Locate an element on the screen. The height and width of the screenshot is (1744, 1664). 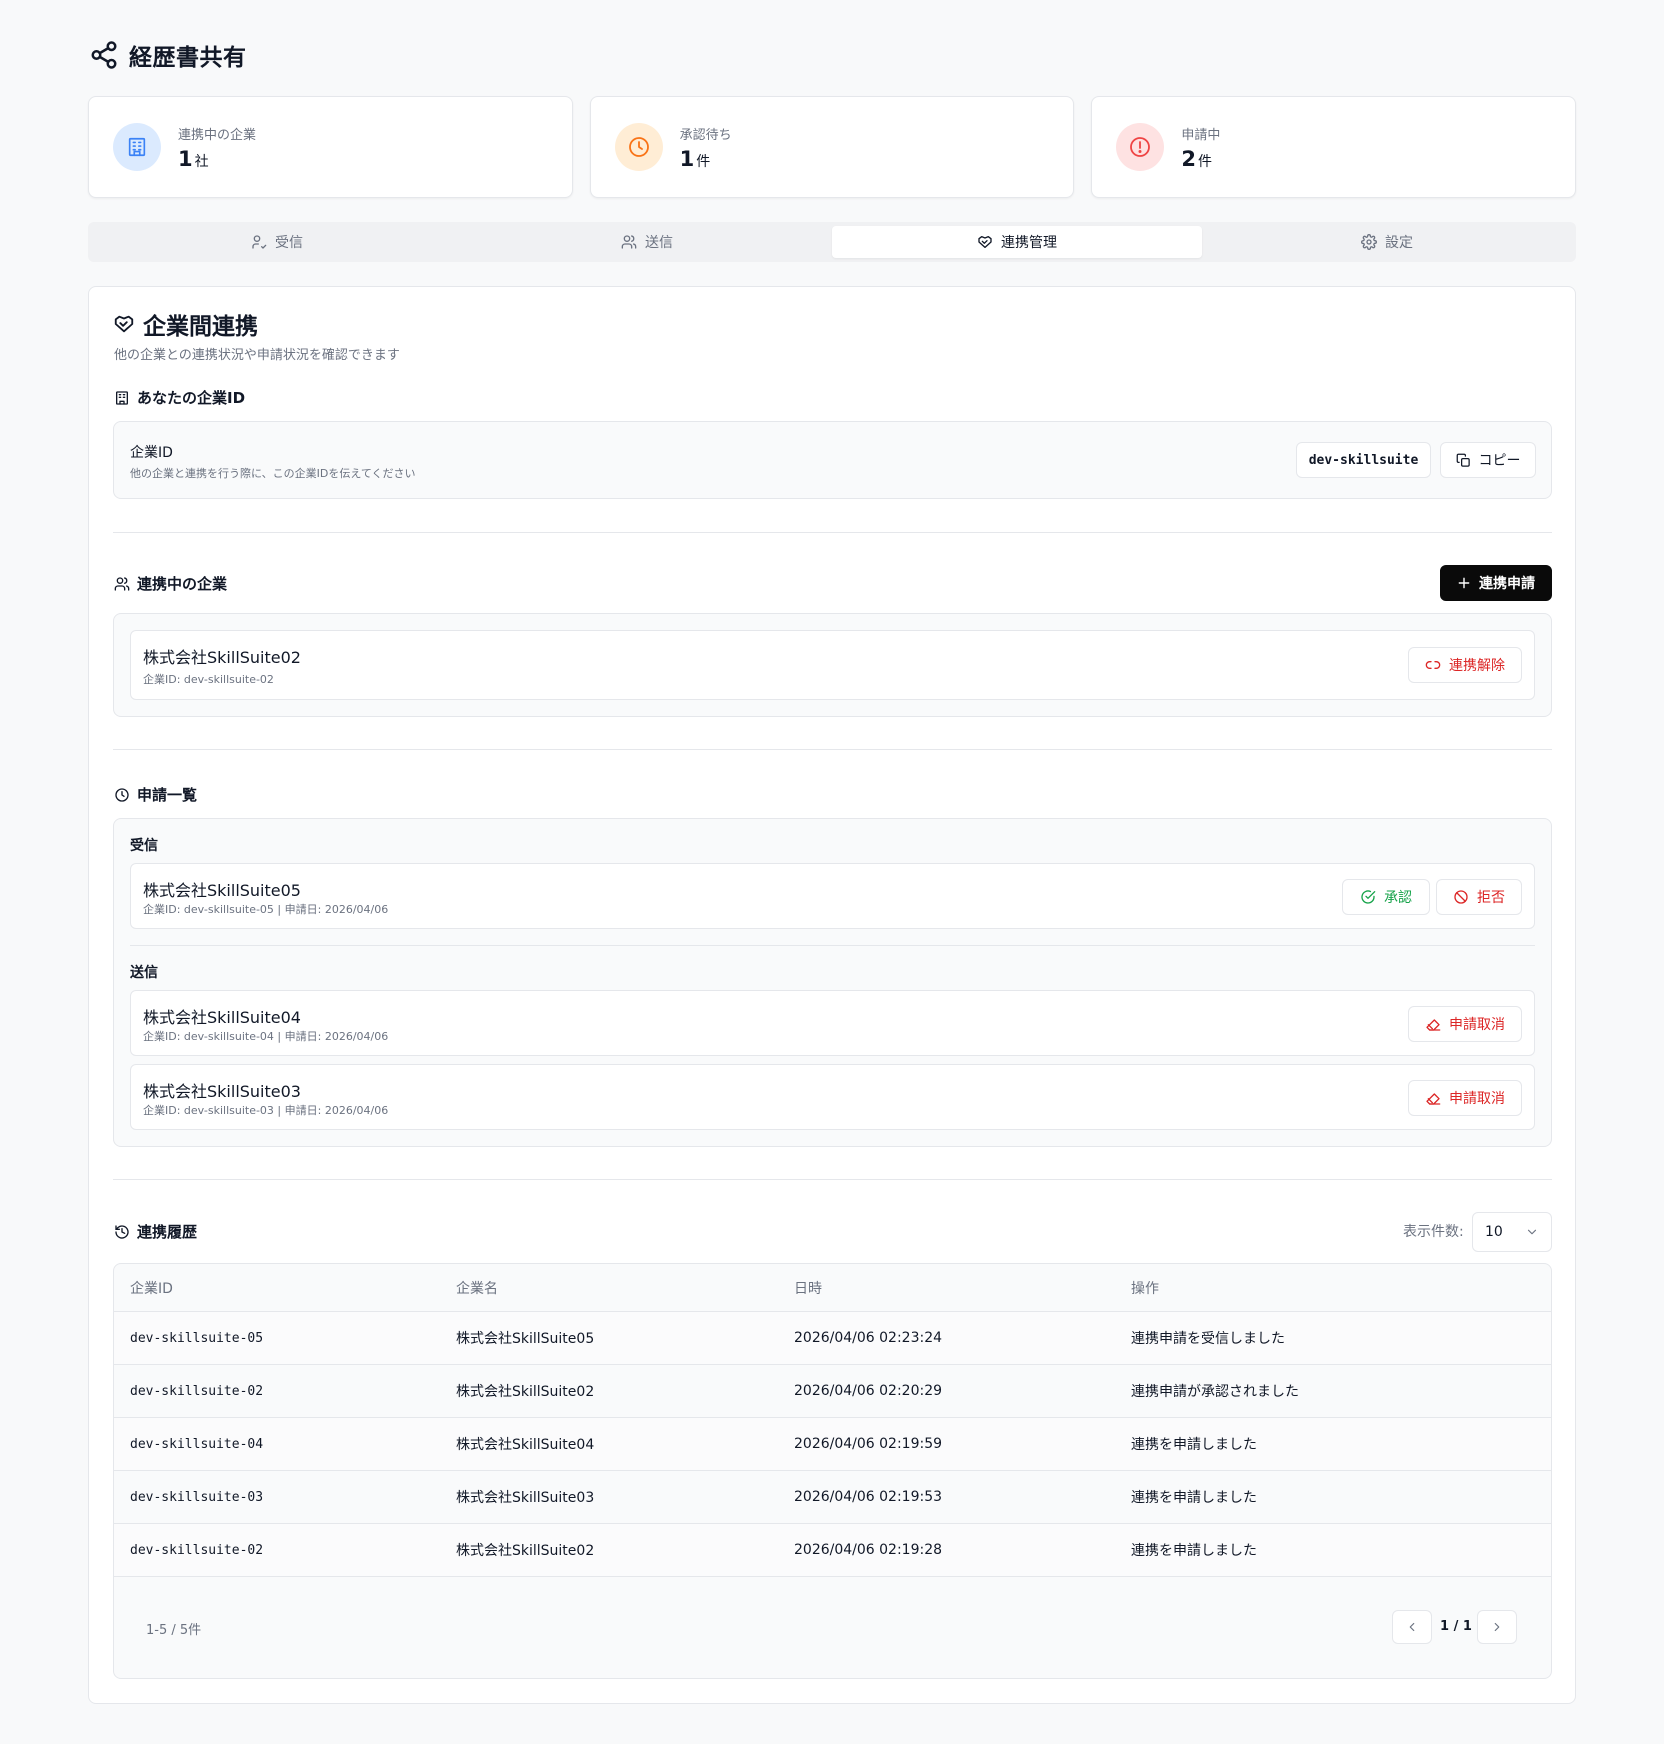
stat-label: 申請中 is located at coordinates (1201, 135).